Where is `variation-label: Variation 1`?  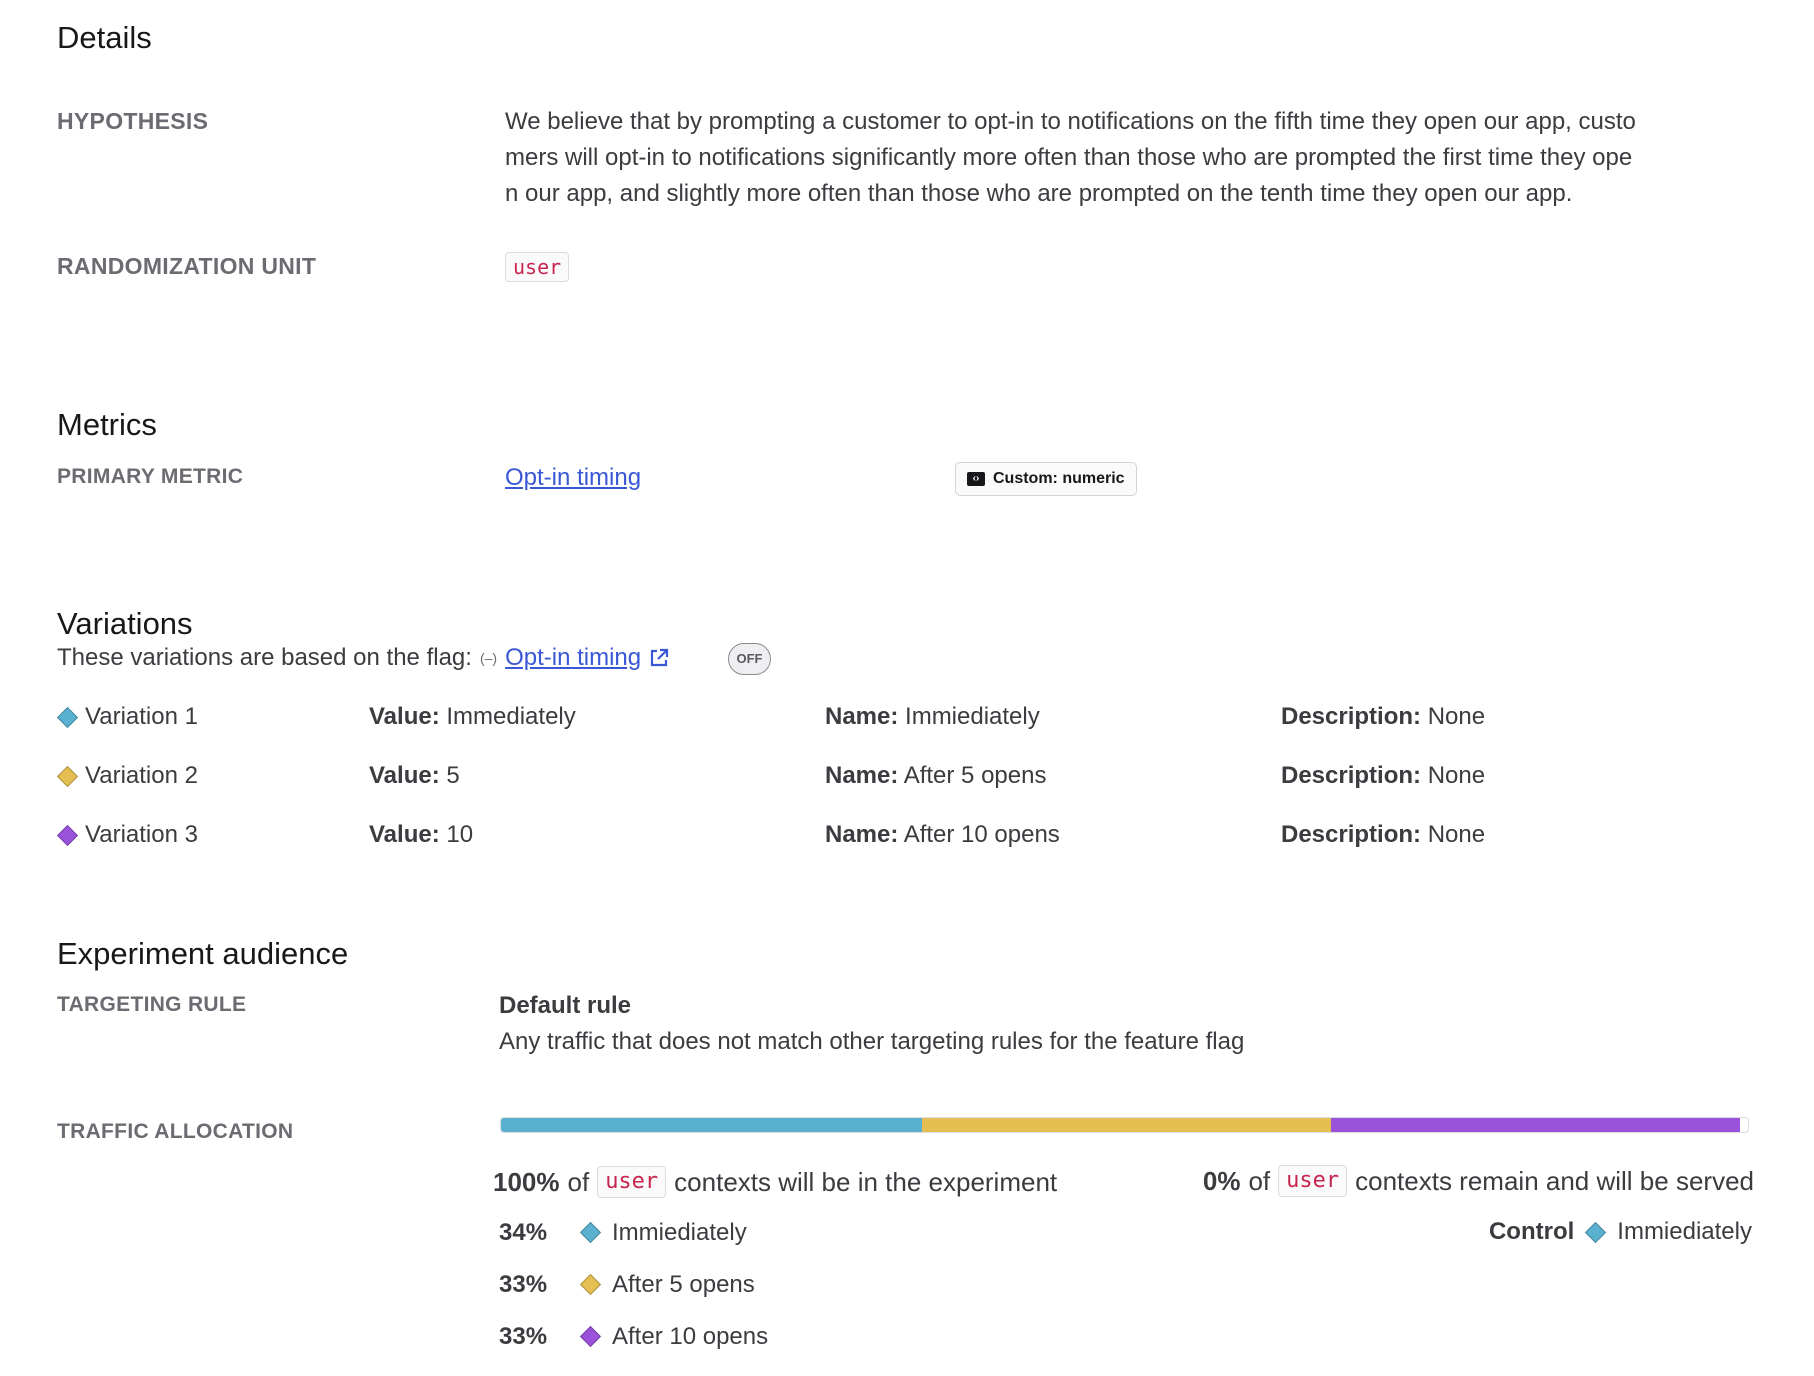 variation-label: Variation 1 is located at coordinates (141, 716).